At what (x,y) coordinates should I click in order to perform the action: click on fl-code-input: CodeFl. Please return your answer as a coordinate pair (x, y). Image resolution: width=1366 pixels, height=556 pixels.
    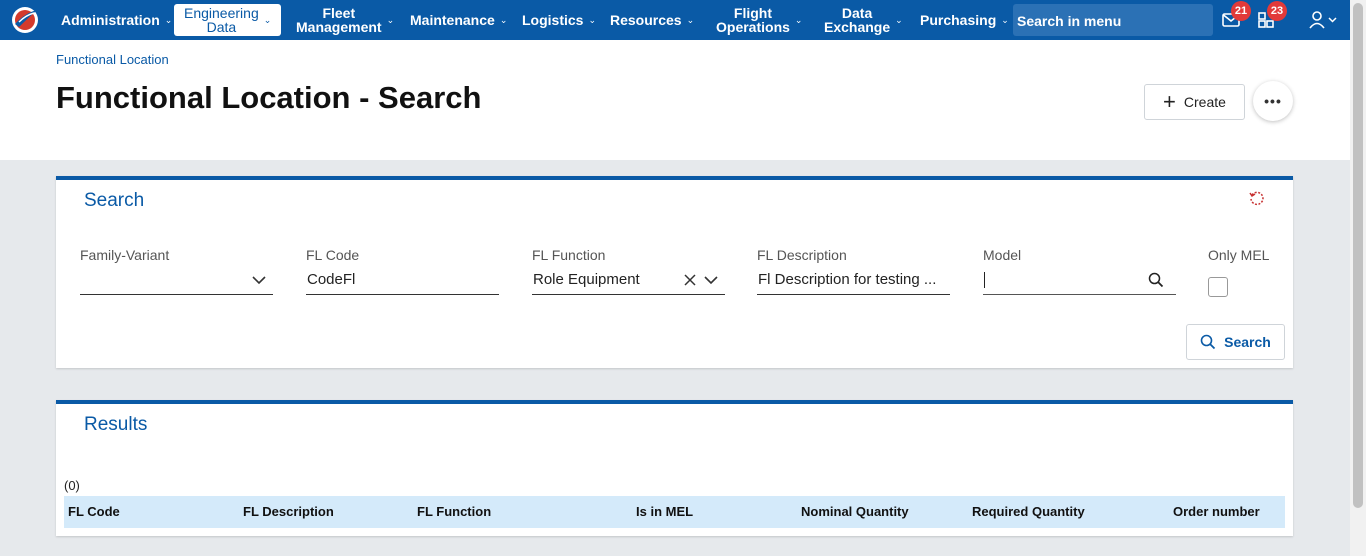
    Looking at the image, I should click on (402, 282).